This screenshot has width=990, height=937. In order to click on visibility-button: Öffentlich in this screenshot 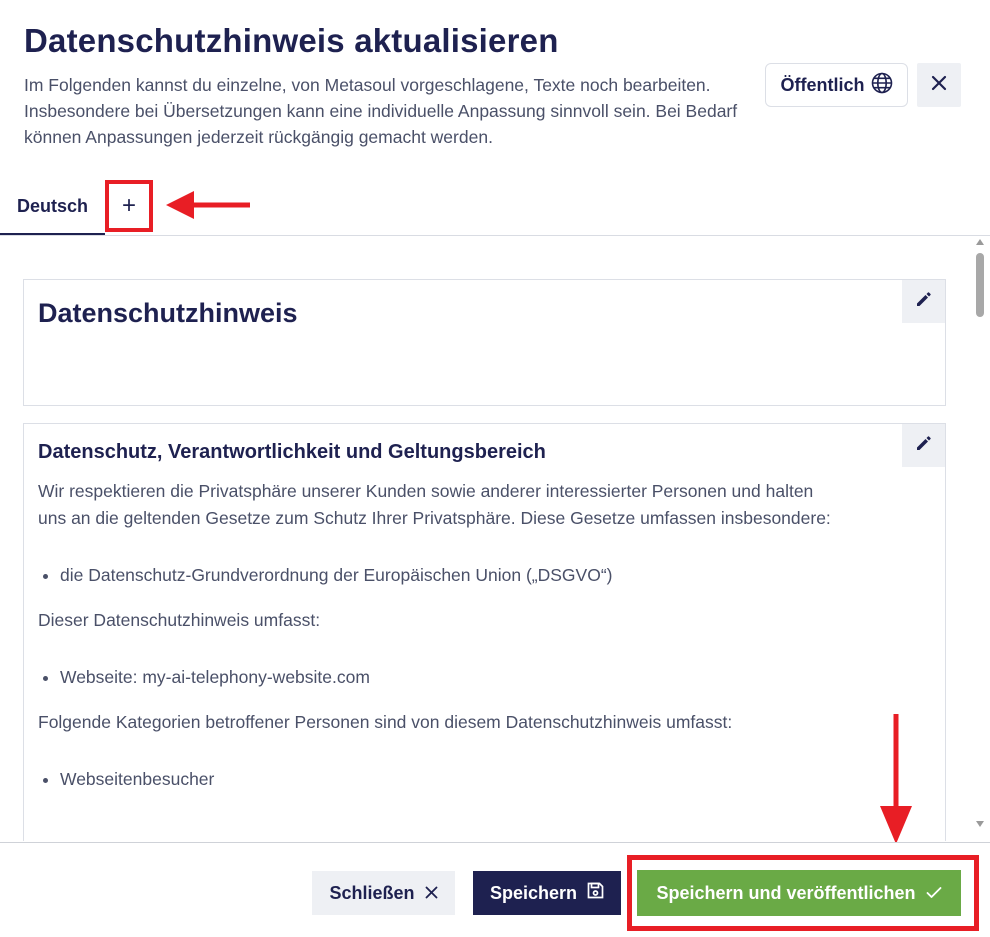, I will do `click(836, 85)`.